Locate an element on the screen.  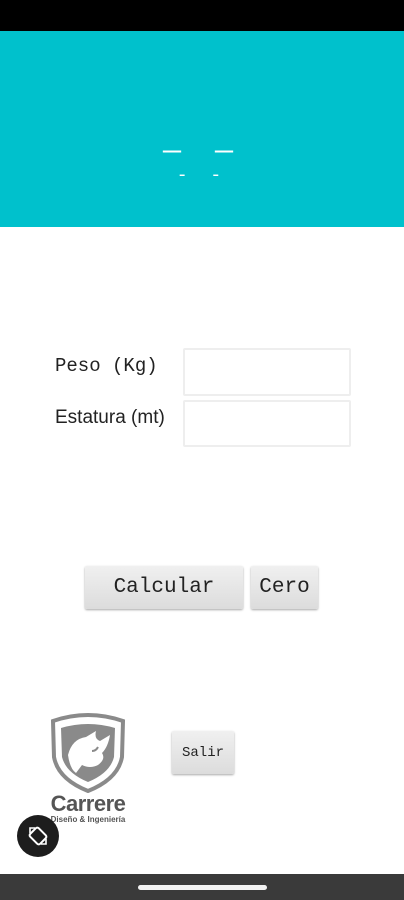
rotate-screen-button is located at coordinates (38, 836).